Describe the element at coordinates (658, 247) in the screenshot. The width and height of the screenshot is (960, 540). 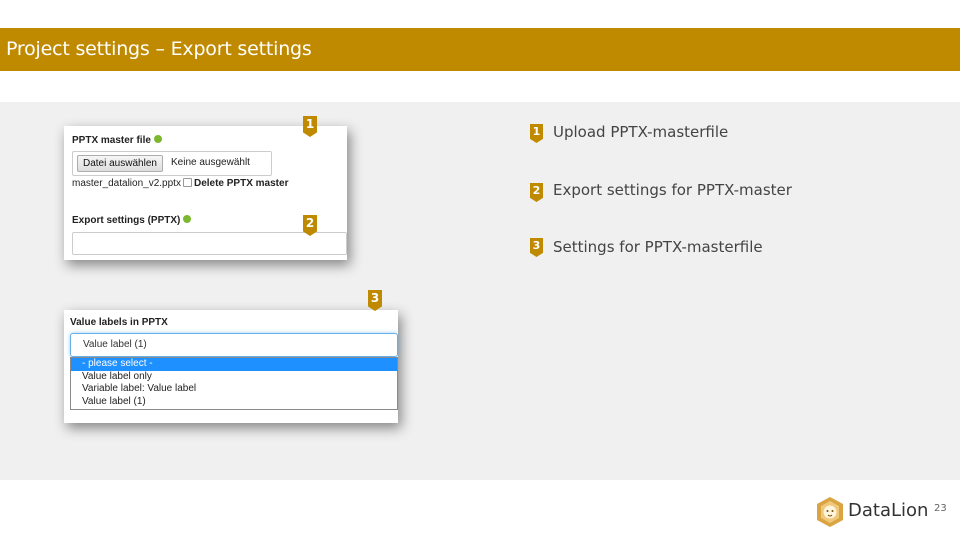
I see `legend-item: Settings for PPTX-masterfile` at that location.